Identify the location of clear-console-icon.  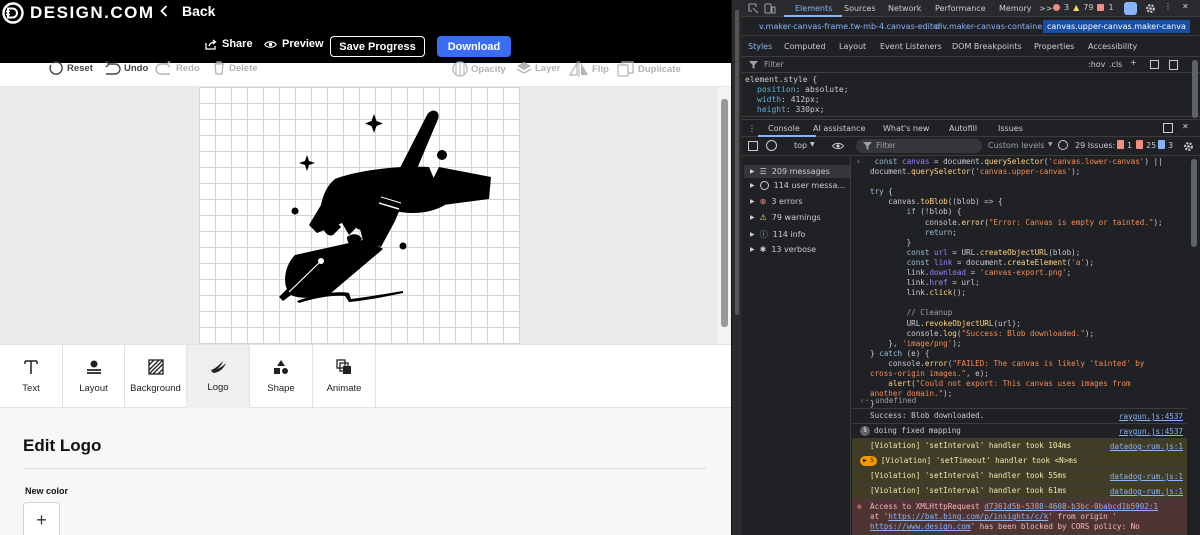
(771, 145).